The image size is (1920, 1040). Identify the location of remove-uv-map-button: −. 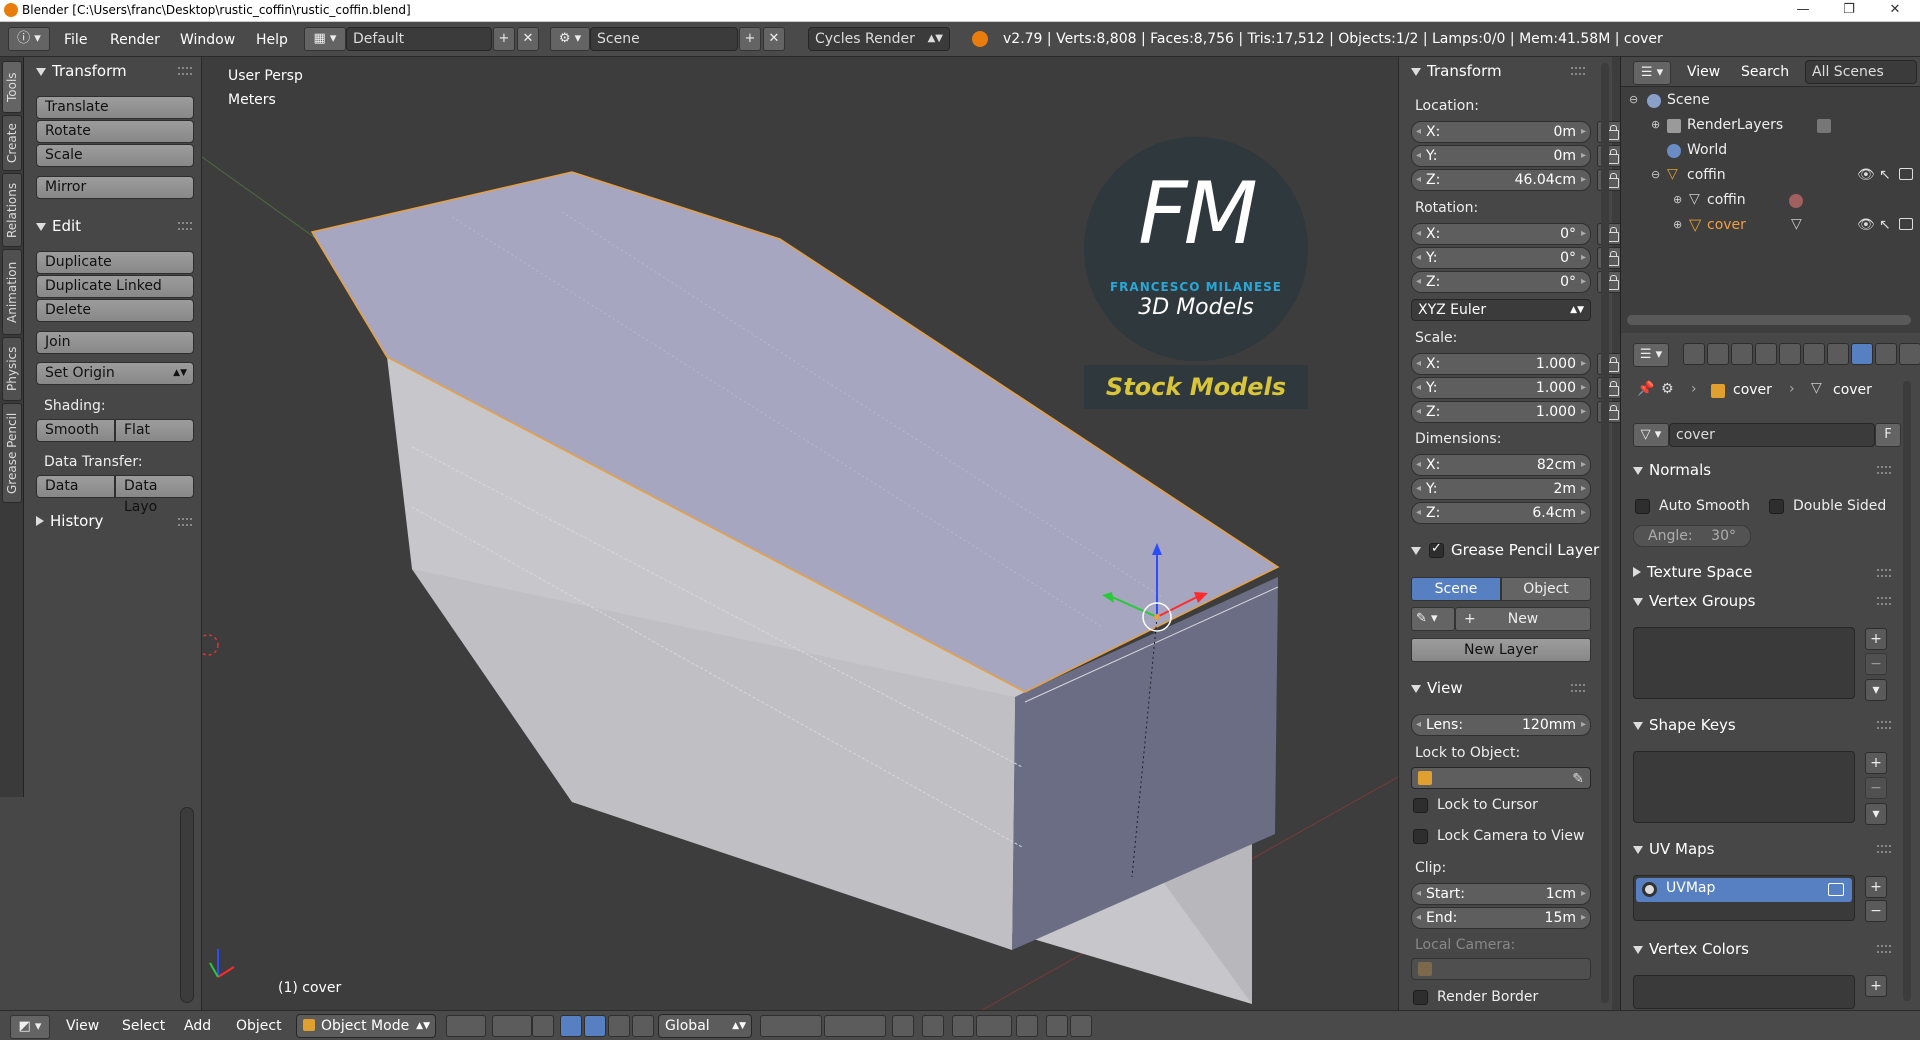
(1876, 911).